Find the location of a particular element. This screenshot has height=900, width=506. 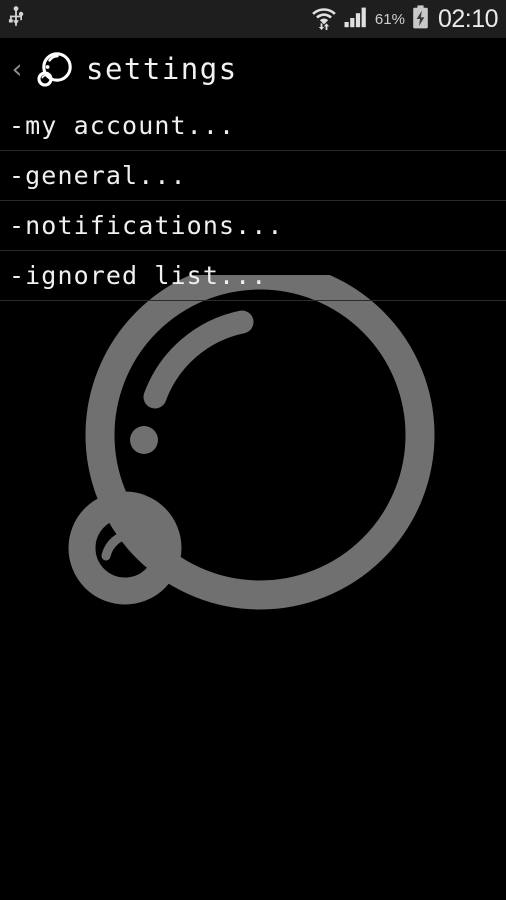

battery-percent-label: 61% is located at coordinates (389, 19).